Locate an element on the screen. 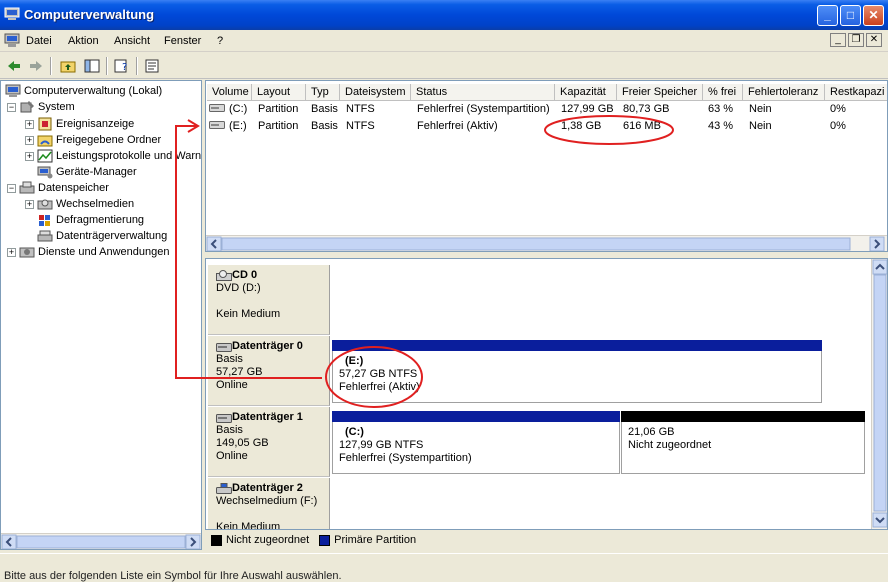 The height and width of the screenshot is (582, 888). column-header-restkapazitaet: Restkapazi is located at coordinates (856, 92).